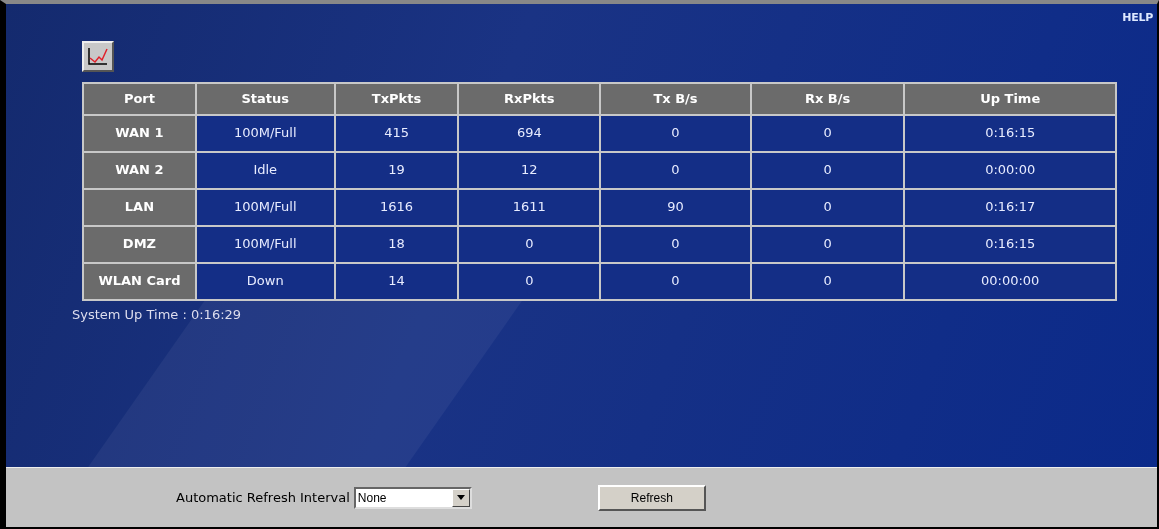 This screenshot has height=529, width=1159. What do you see at coordinates (396, 281) in the screenshot?
I see `table-cell: 14` at bounding box center [396, 281].